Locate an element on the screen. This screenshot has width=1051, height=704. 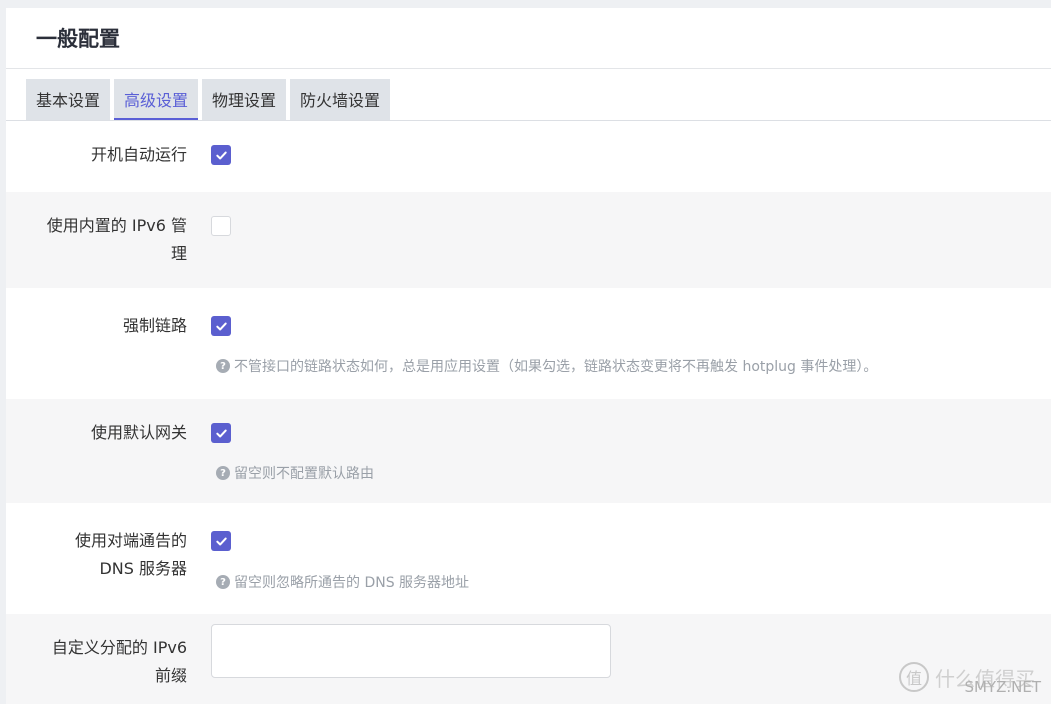
peer-dns-hint-text: 留空则忽略所通告的 DNS 服务器地址 is located at coordinates (352, 583).